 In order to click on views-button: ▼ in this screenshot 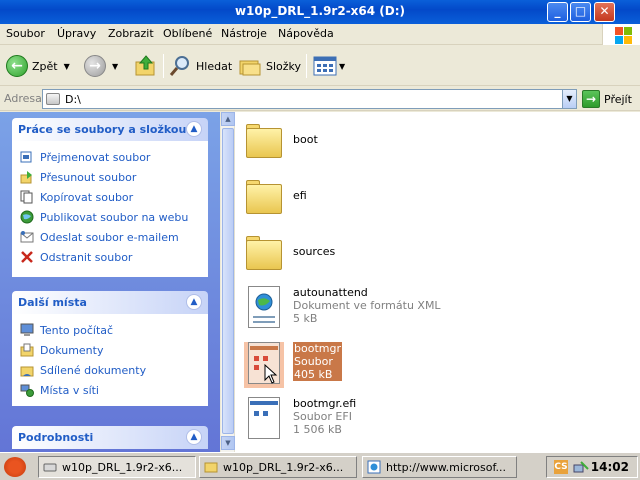, I will do `click(329, 66)`.